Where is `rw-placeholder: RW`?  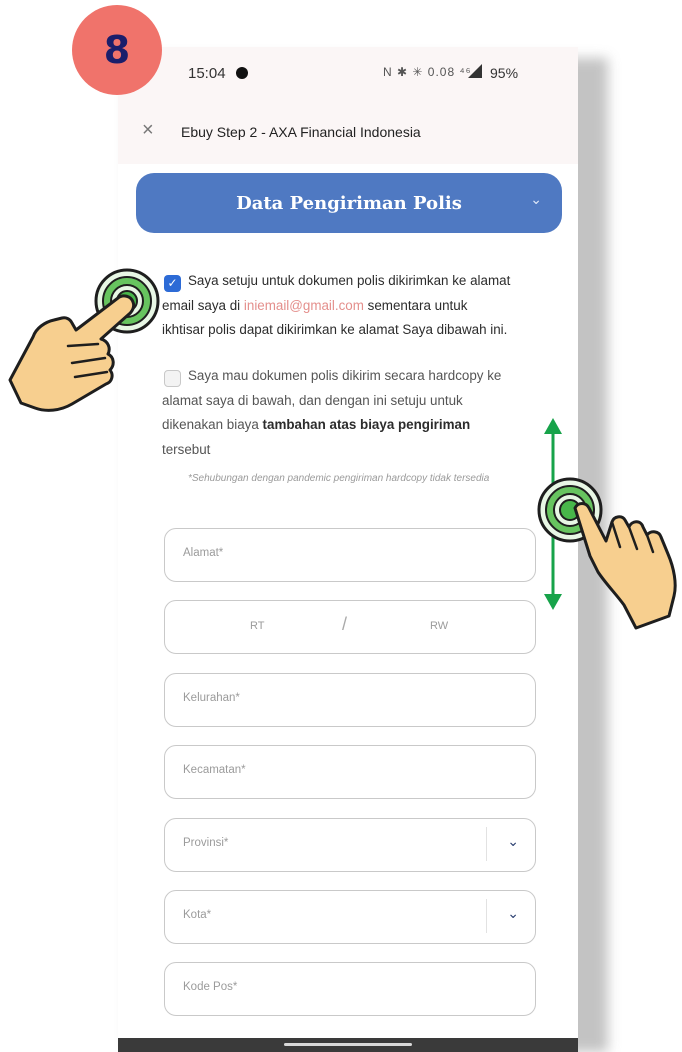 rw-placeholder: RW is located at coordinates (439, 626).